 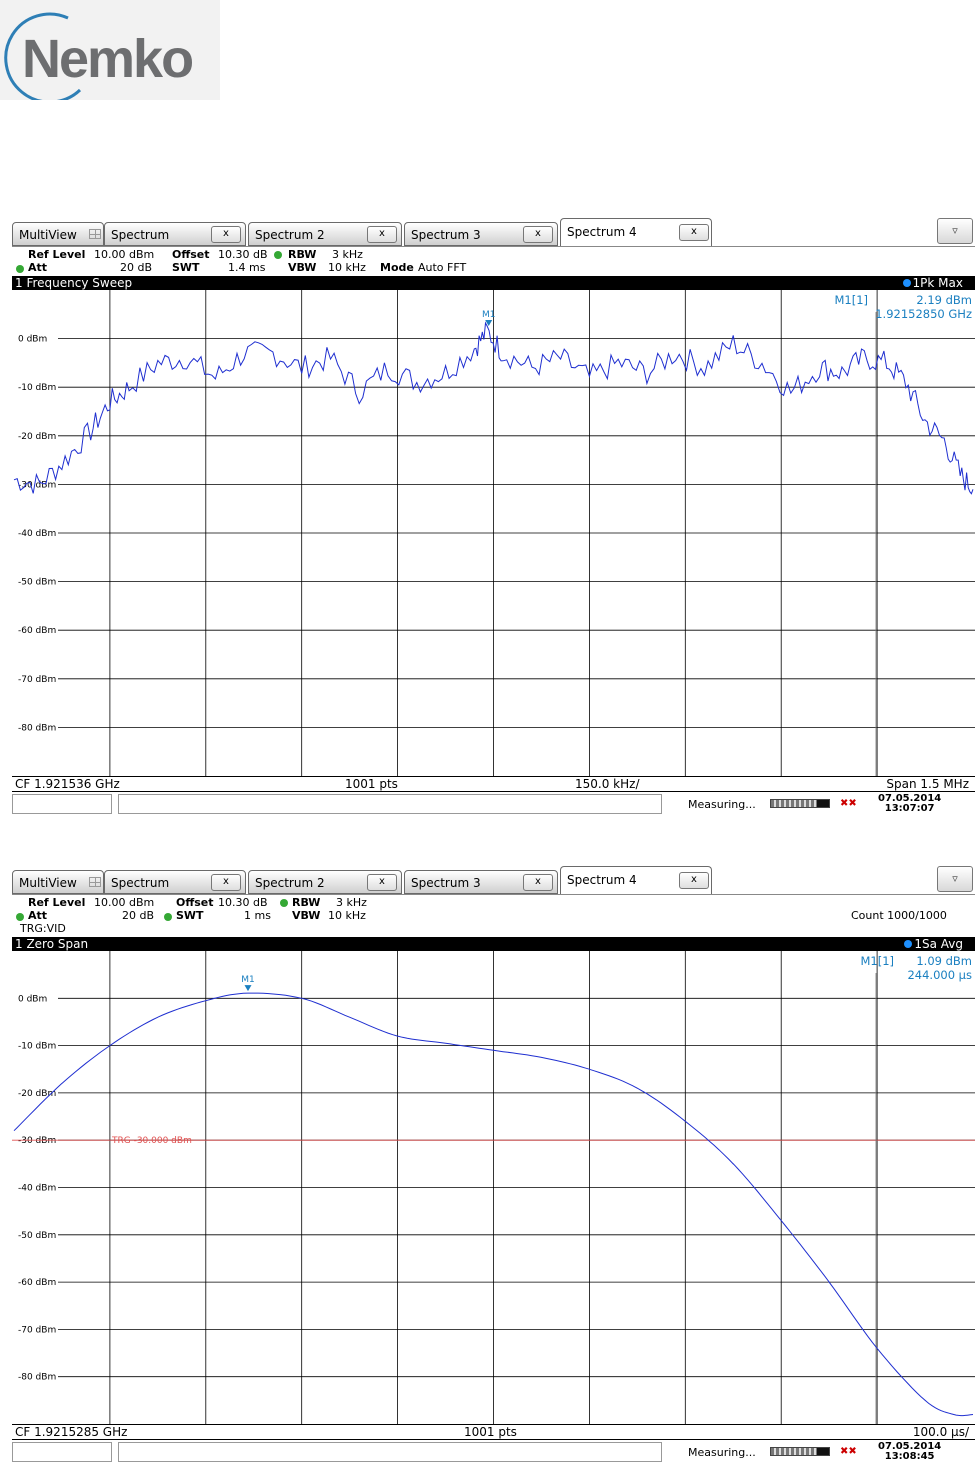 I want to click on center-frequency: CF 1.9215285 GHz, so click(x=71, y=1432).